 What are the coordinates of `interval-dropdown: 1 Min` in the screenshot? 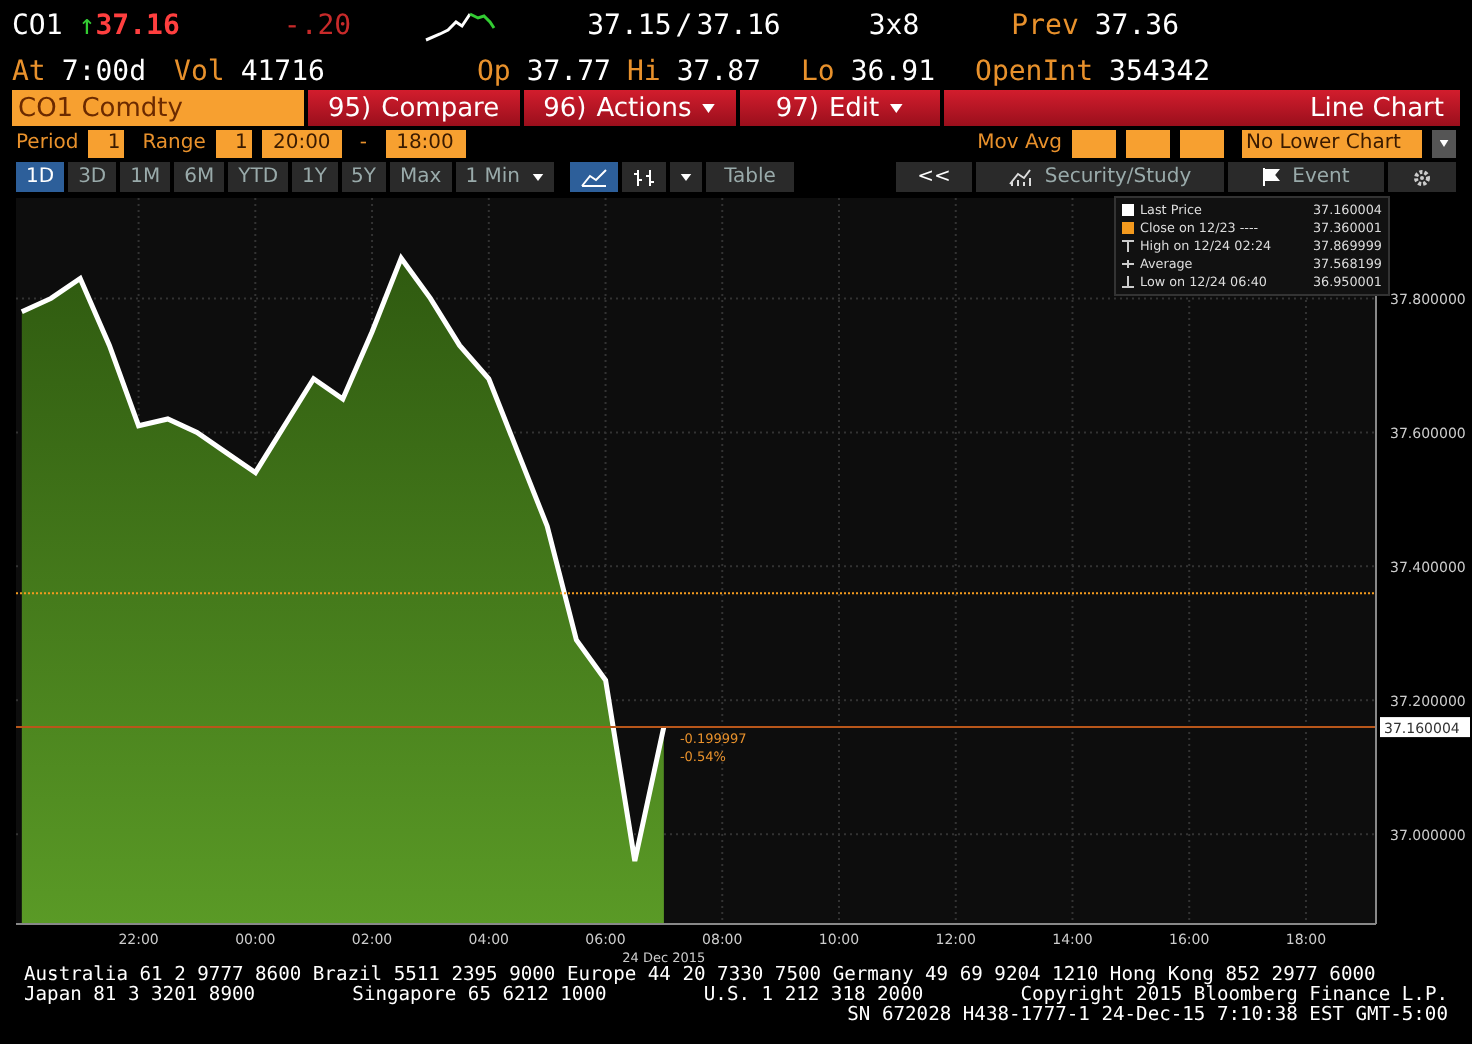 It's located at (504, 177).